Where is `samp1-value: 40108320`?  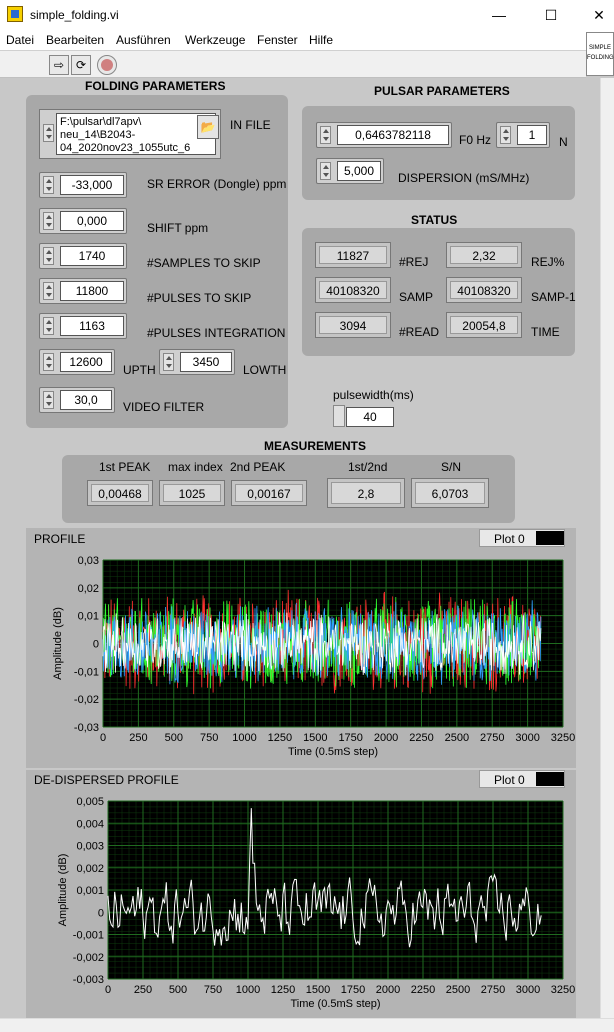 samp1-value: 40108320 is located at coordinates (484, 290).